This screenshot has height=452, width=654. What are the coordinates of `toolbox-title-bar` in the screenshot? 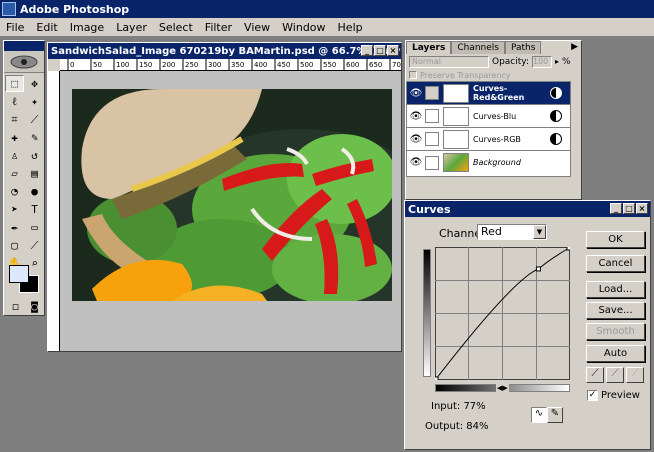 It's located at (24, 46).